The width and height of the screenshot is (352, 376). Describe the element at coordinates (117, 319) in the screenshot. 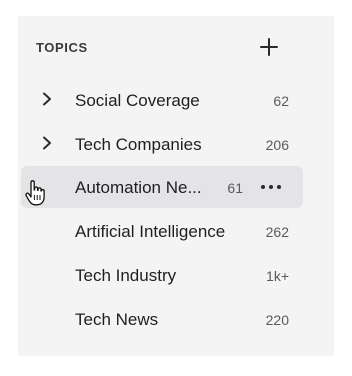

I see `topic-label: Tech News` at that location.